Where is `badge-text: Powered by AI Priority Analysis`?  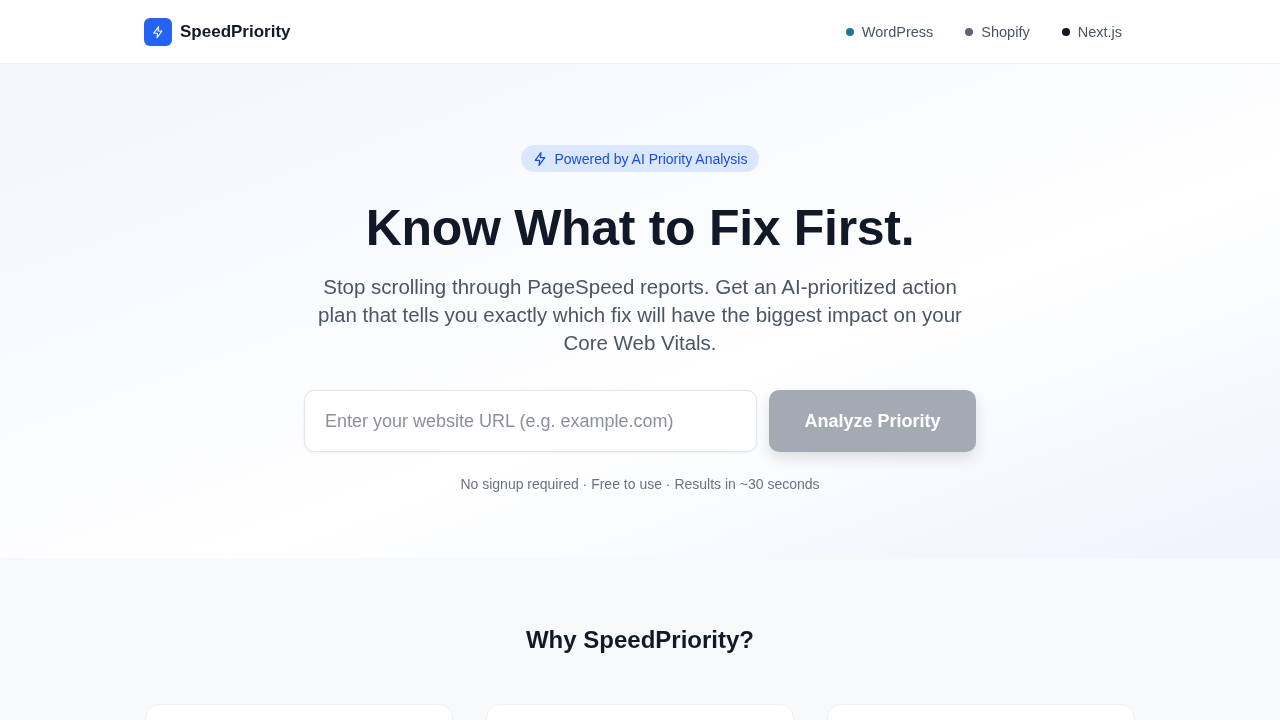 badge-text: Powered by AI Priority Analysis is located at coordinates (651, 158).